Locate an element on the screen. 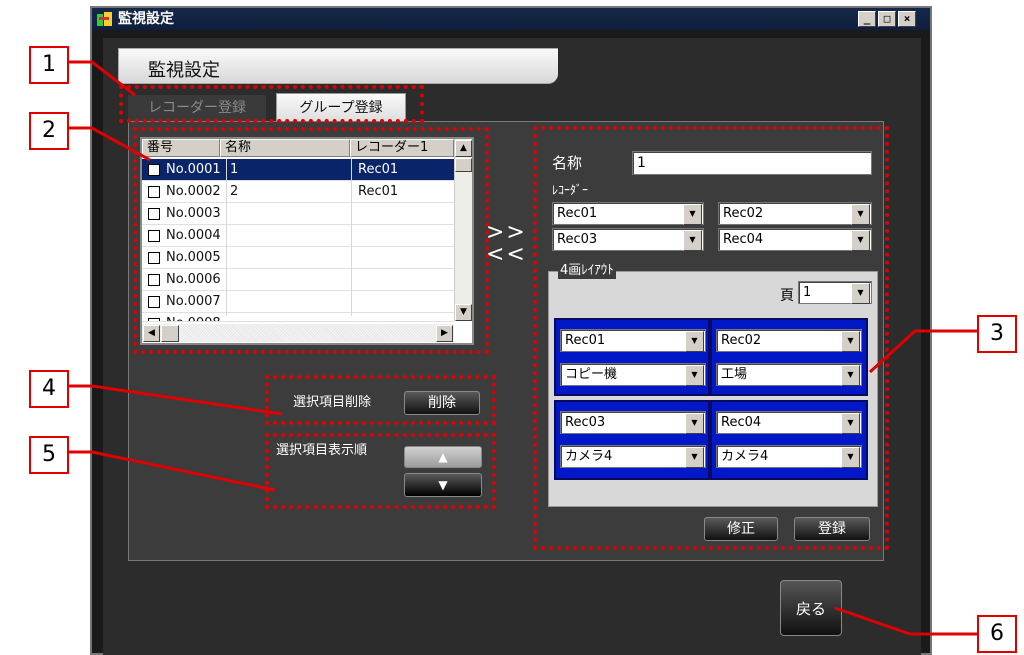 The height and width of the screenshot is (655, 1024). callout-1: 1 is located at coordinates (49, 65).